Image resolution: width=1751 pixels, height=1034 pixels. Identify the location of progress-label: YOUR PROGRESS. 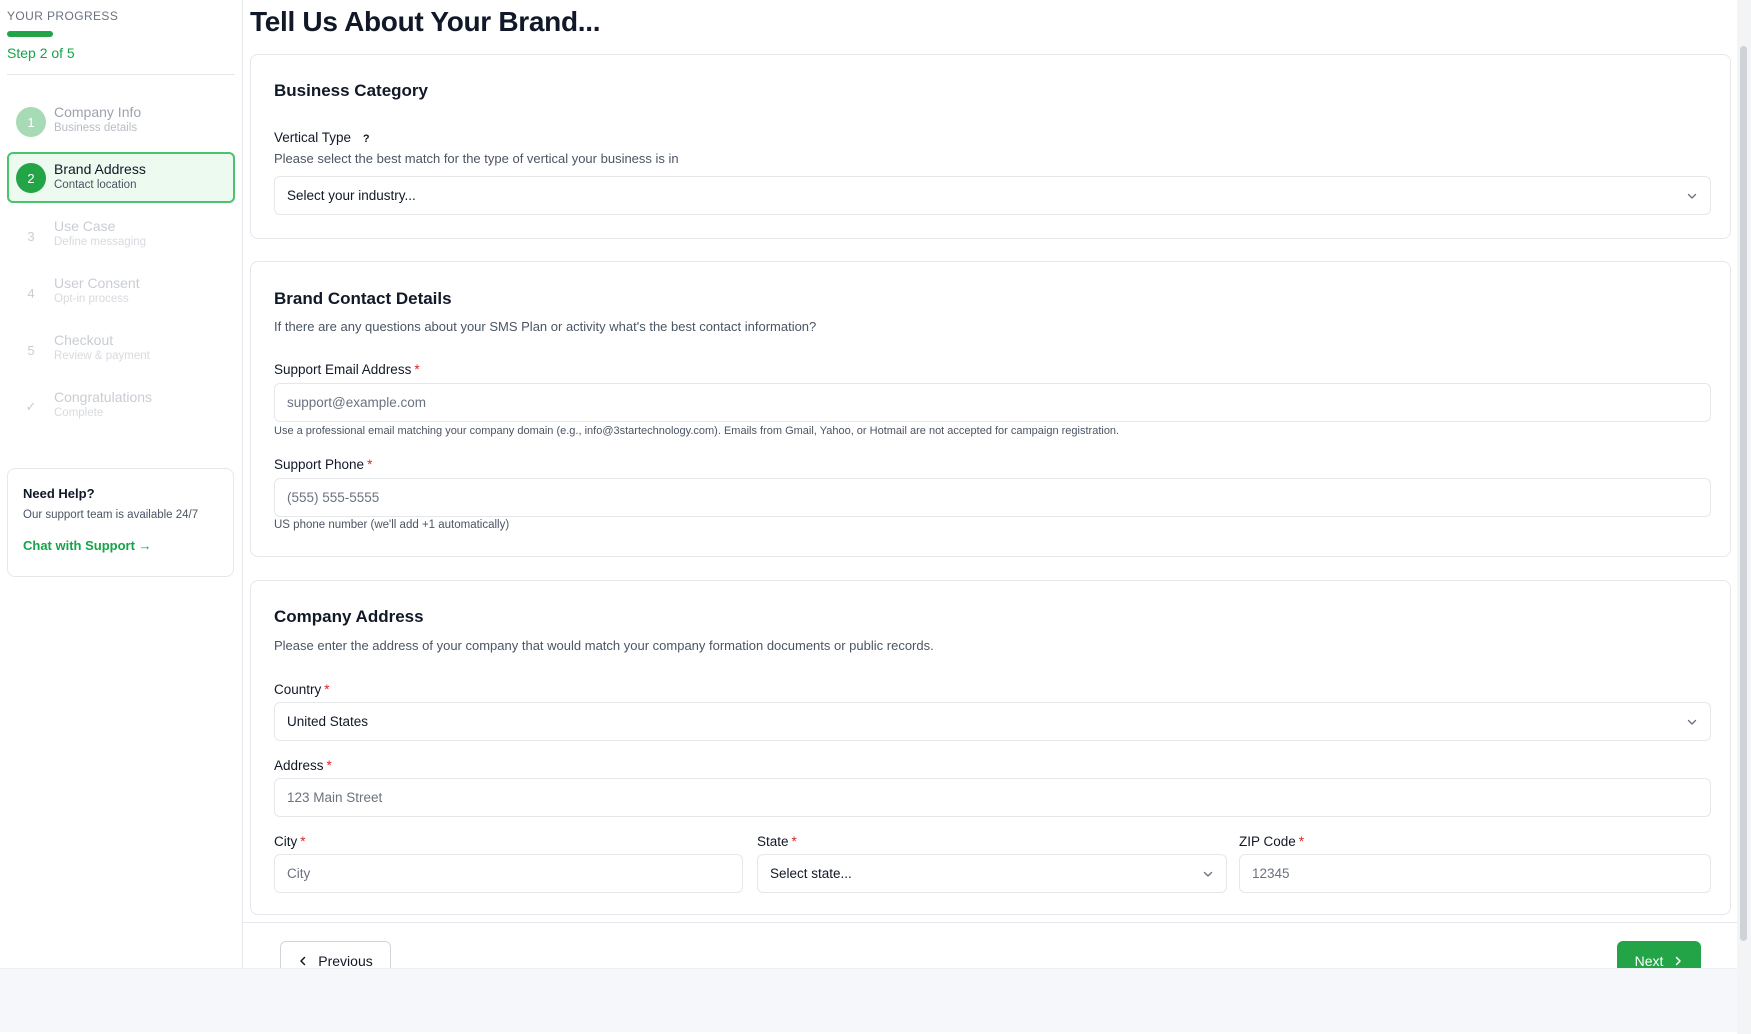
(63, 16).